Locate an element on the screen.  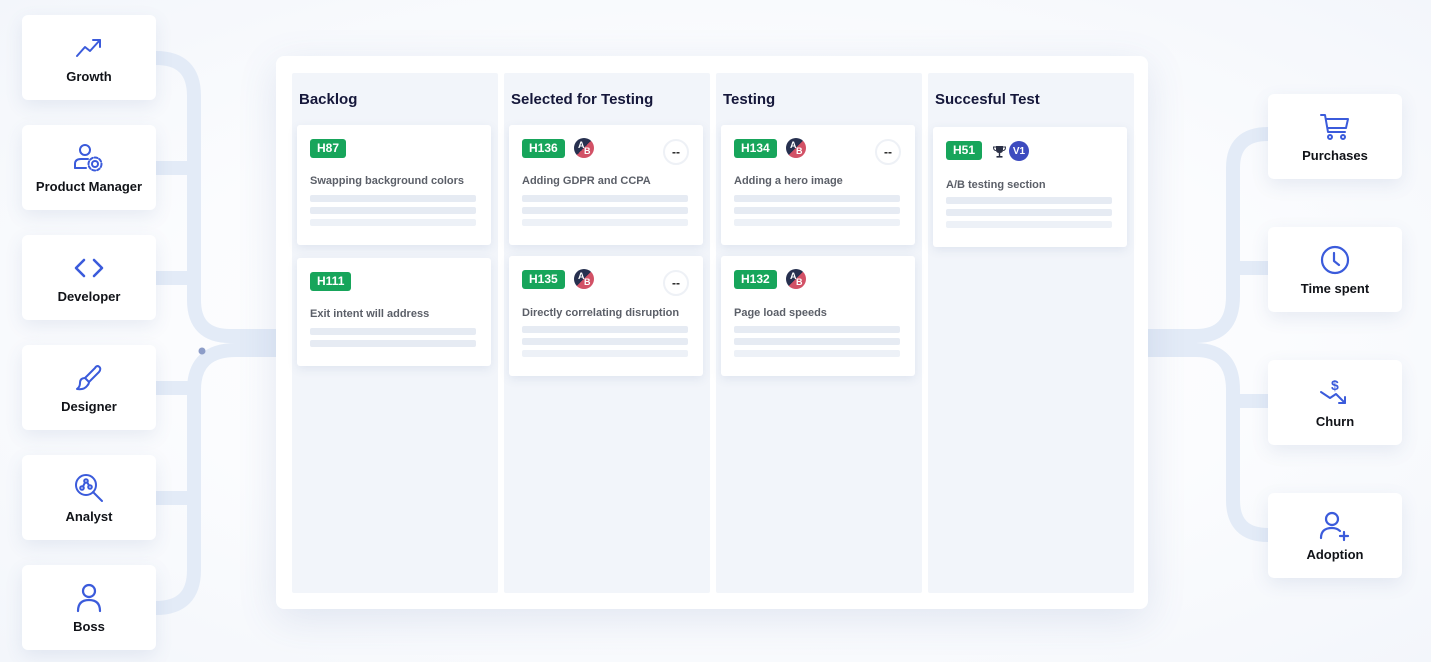
metric-card-adoption: Adoption is located at coordinates (1335, 535).